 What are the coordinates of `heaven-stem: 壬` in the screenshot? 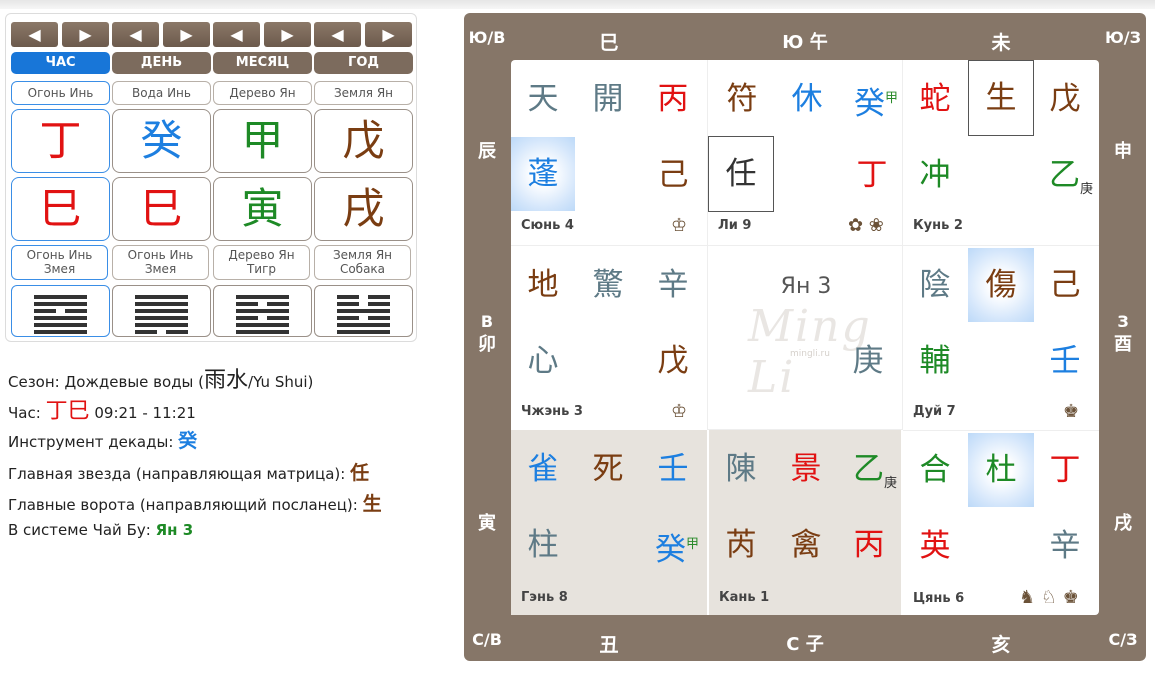 It's located at (673, 469).